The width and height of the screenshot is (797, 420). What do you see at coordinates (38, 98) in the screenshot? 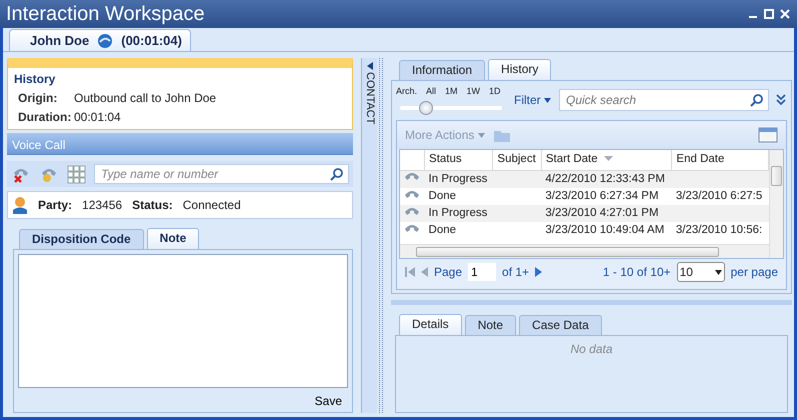
I see `field-label: Origin:` at bounding box center [38, 98].